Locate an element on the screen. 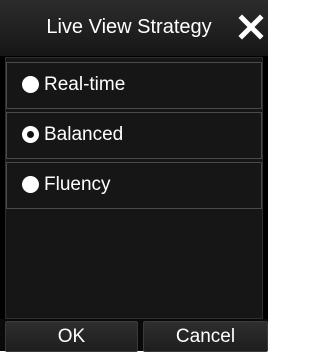 The height and width of the screenshot is (352, 320). dialog-title: Live View Strategy is located at coordinates (129, 27).